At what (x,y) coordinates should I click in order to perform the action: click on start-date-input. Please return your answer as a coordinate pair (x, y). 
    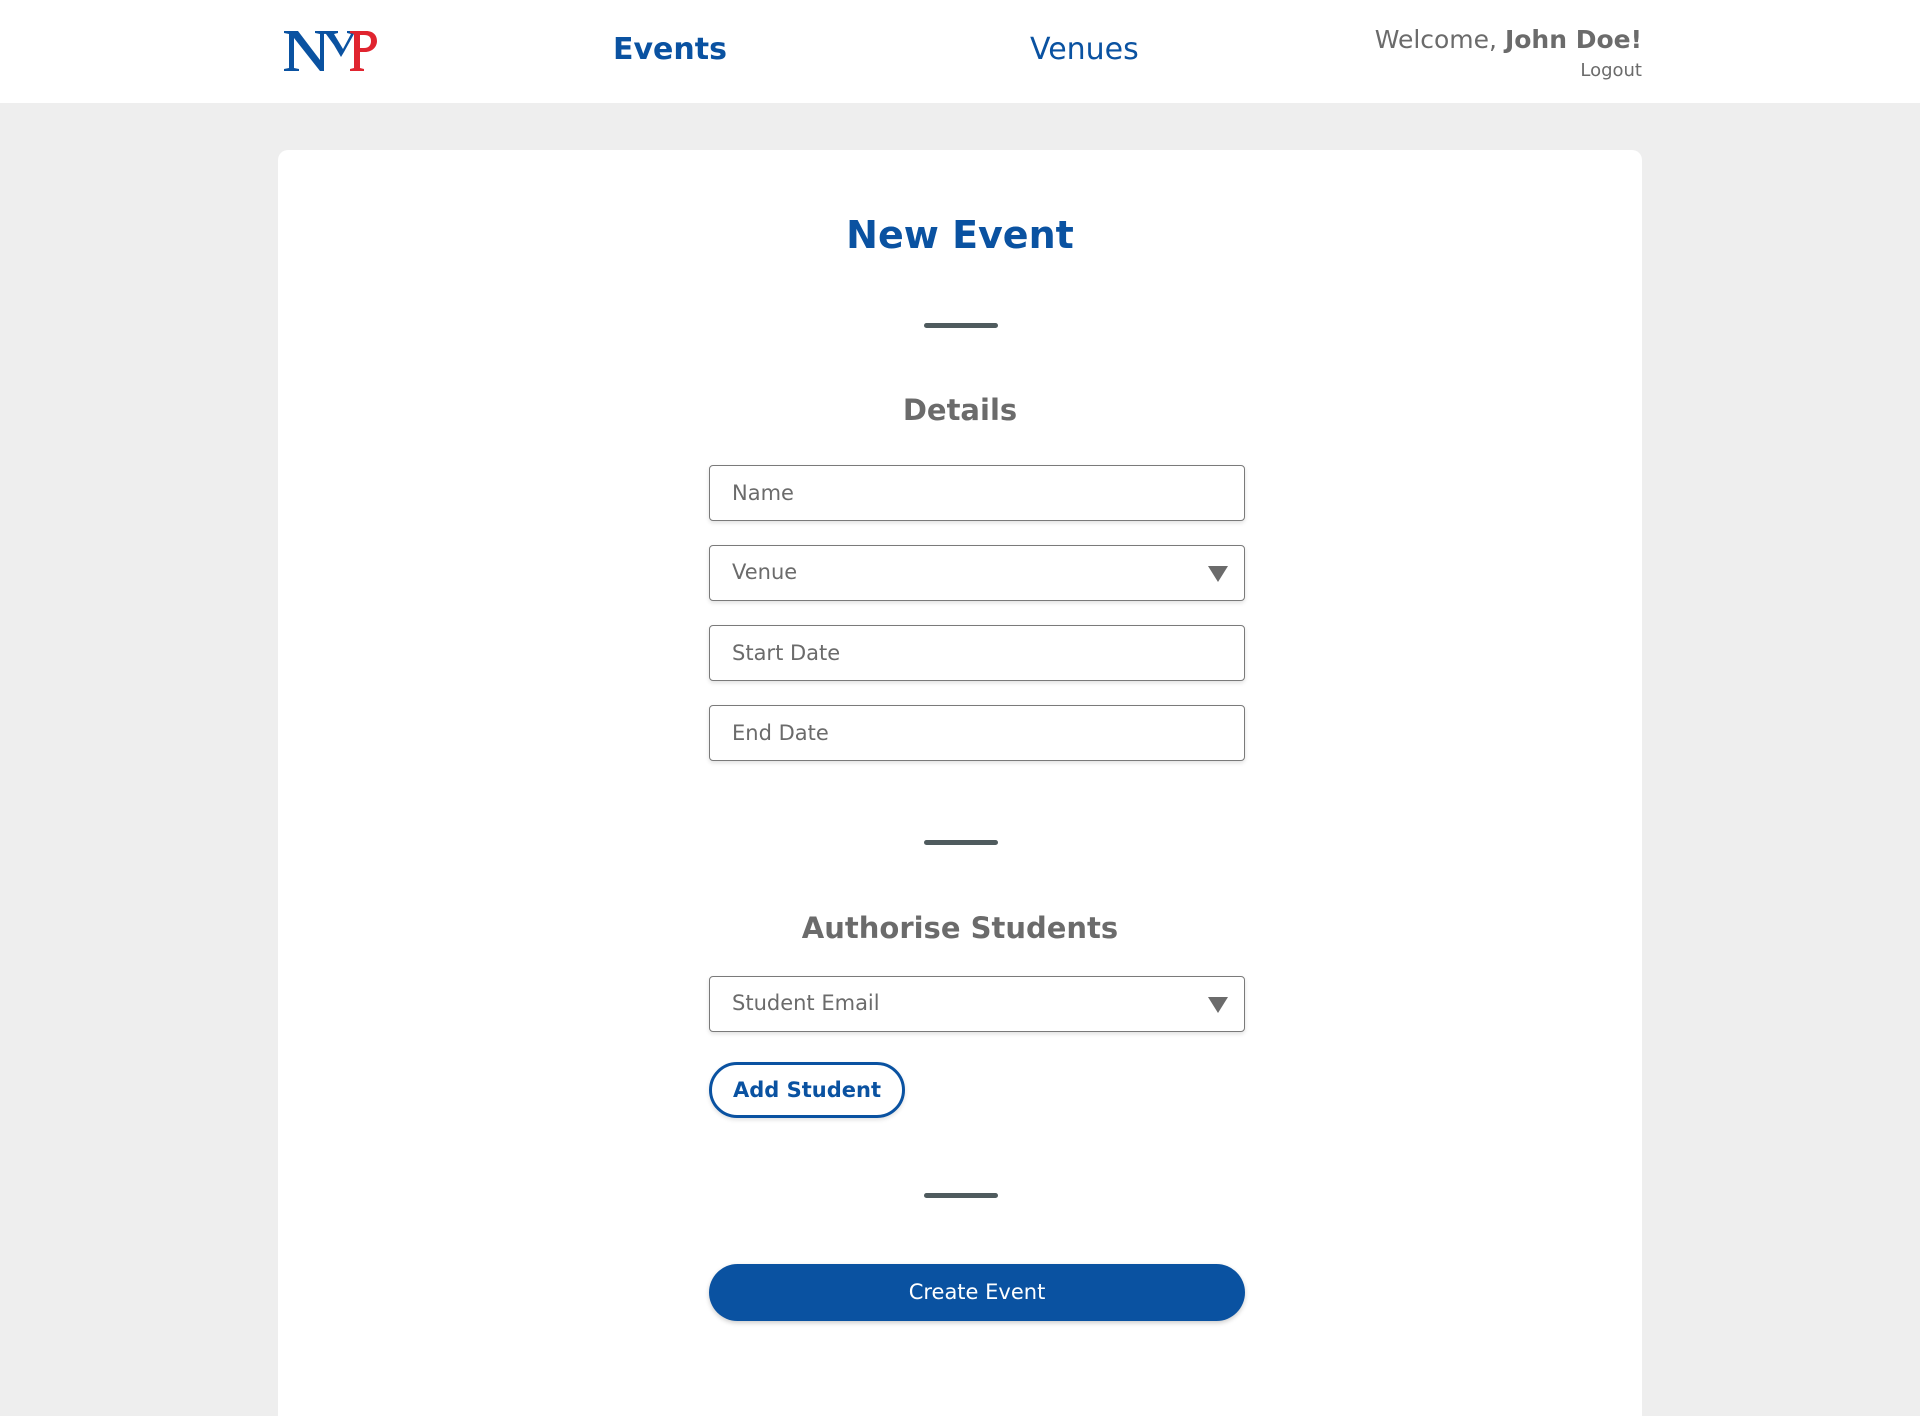
    Looking at the image, I should click on (977, 653).